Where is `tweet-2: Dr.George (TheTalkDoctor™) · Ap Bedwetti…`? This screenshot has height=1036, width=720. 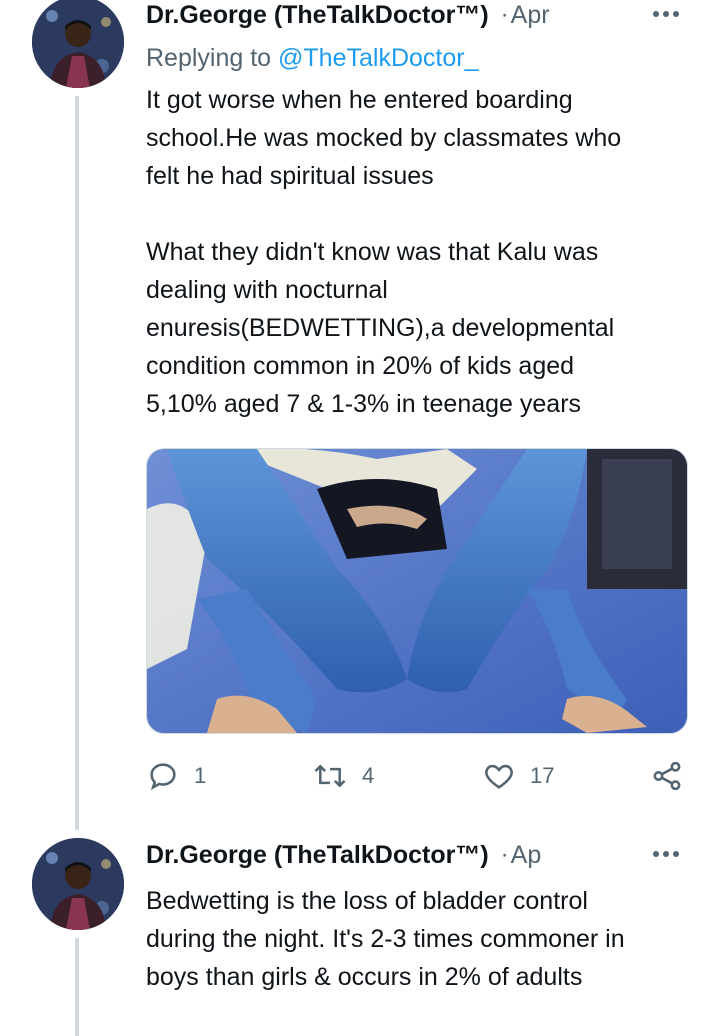 tweet-2: Dr.George (TheTalkDoctor™) · Ap Bedwetti… is located at coordinates (427, 918).